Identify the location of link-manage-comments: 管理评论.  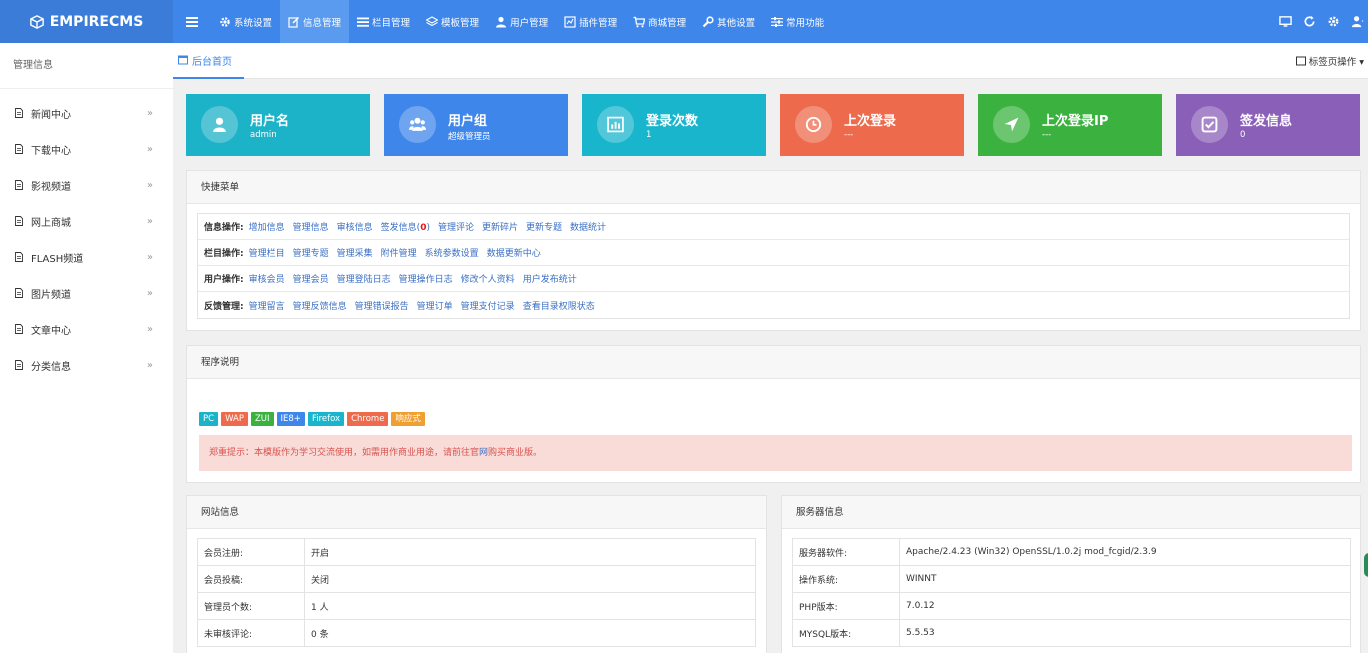
(456, 226).